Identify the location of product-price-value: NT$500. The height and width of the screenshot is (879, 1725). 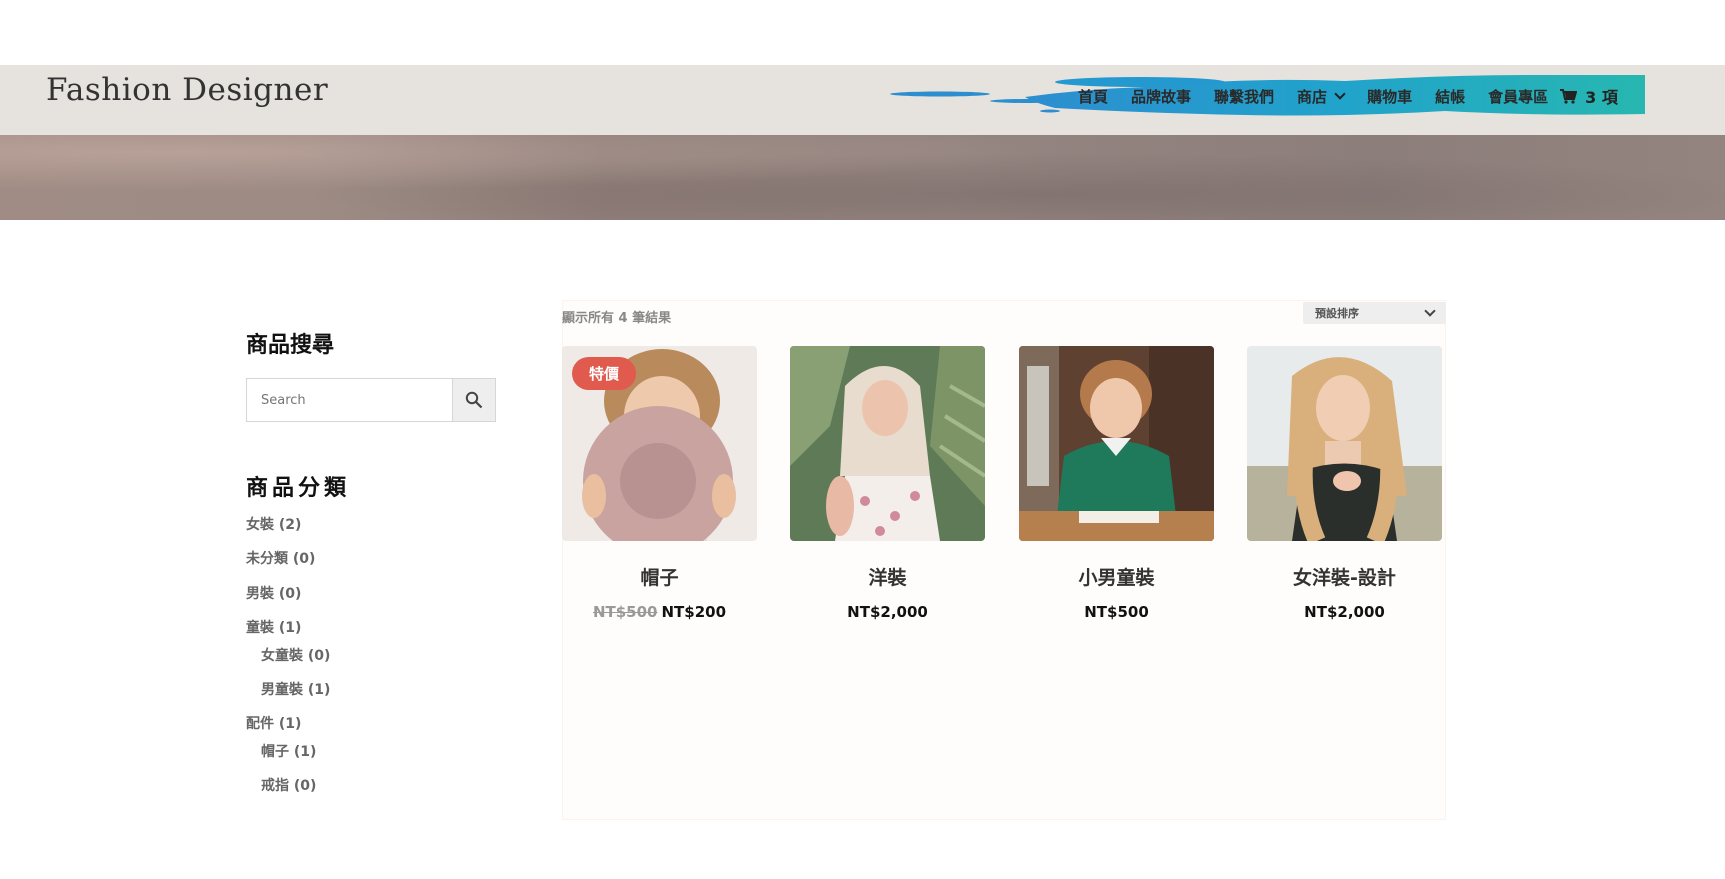
(1116, 612).